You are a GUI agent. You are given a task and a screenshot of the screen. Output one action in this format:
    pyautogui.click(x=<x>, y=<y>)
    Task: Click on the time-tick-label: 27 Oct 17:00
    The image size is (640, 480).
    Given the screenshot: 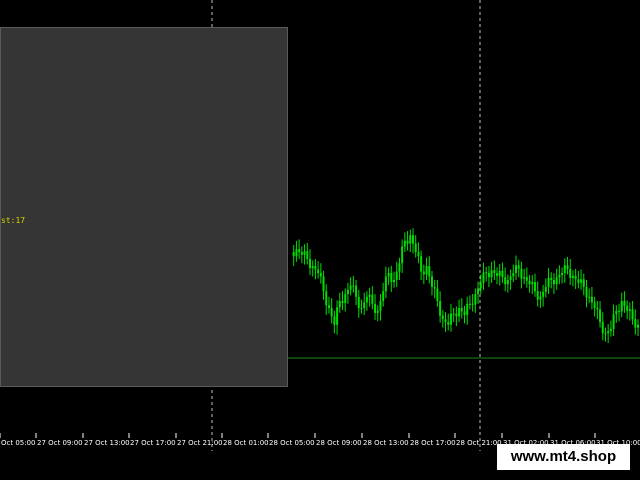 What is the action you would take?
    pyautogui.click(x=153, y=443)
    